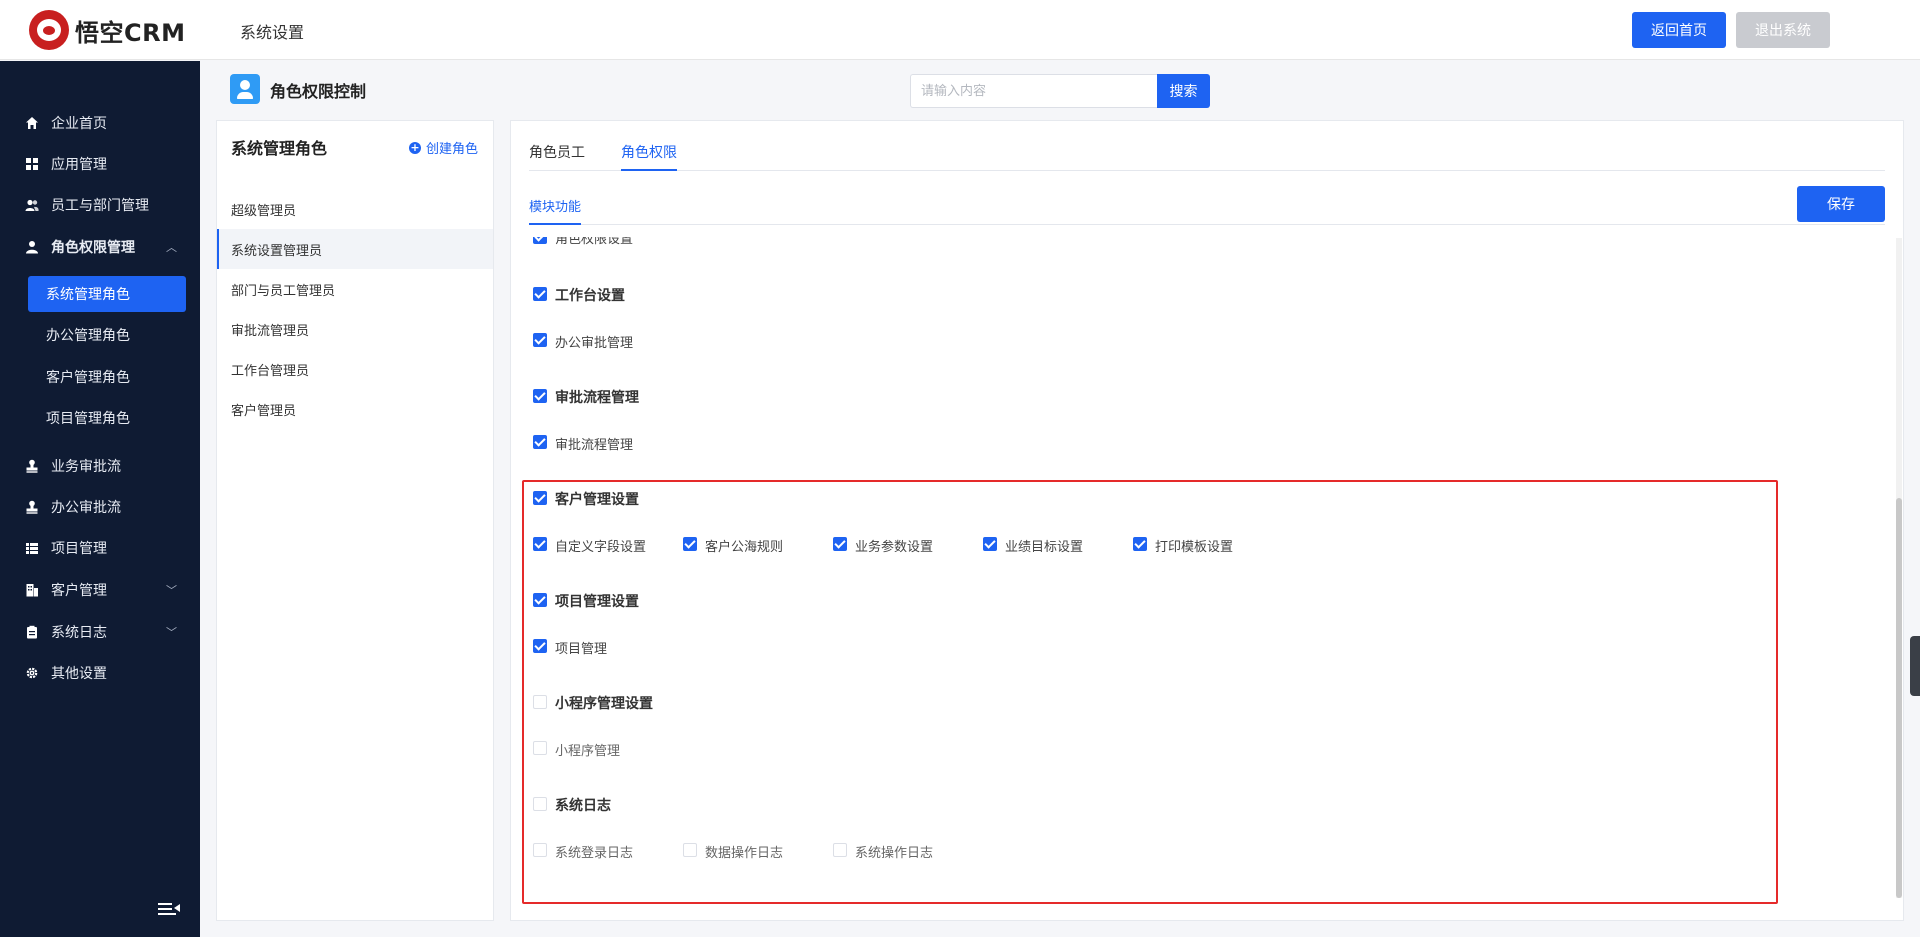 This screenshot has height=937, width=1920. What do you see at coordinates (93, 248) in the screenshot?
I see `sidebar-item-label: 角色权限管理` at bounding box center [93, 248].